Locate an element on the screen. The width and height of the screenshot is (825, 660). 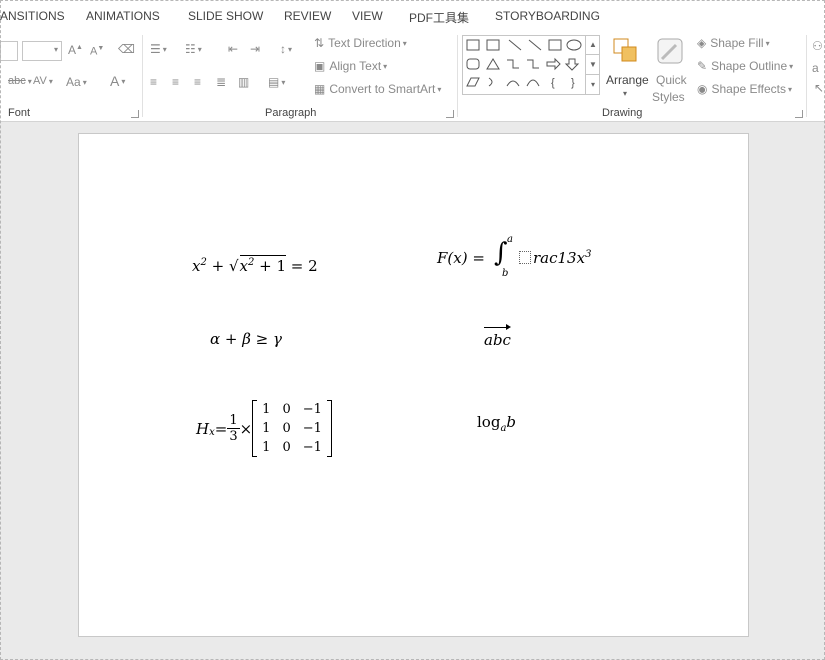
gallery-scroll: ▲ ▼ ▾ is located at coordinates (592, 65).